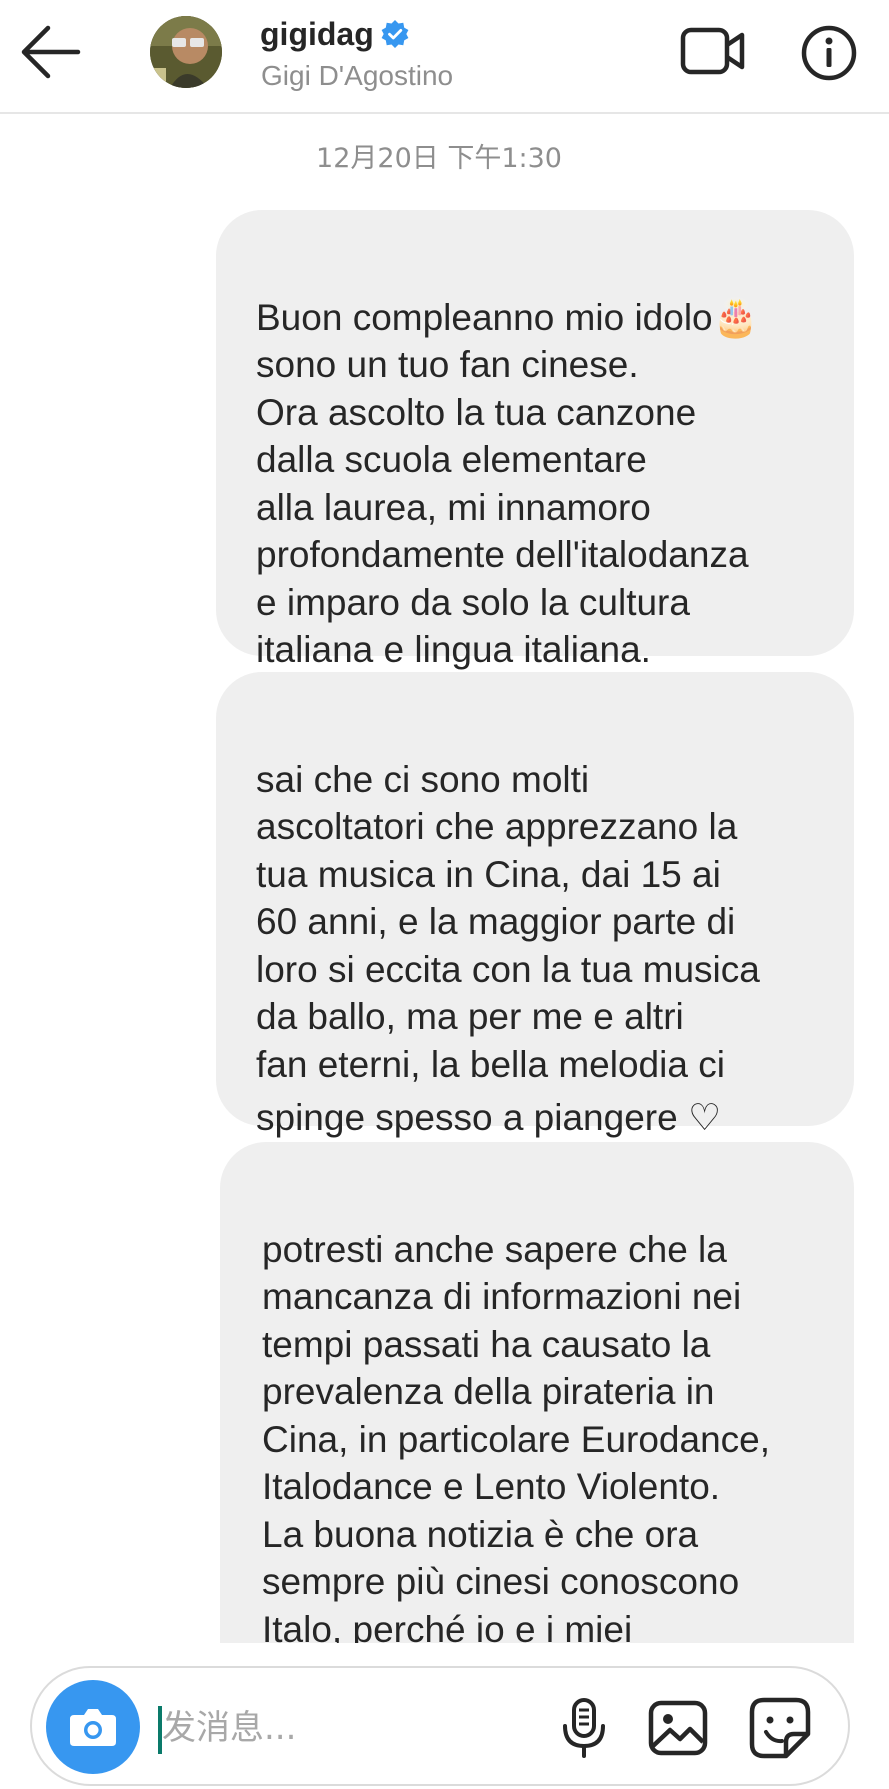 This screenshot has width=889, height=1789. I want to click on sticker-icon, so click(780, 1728).